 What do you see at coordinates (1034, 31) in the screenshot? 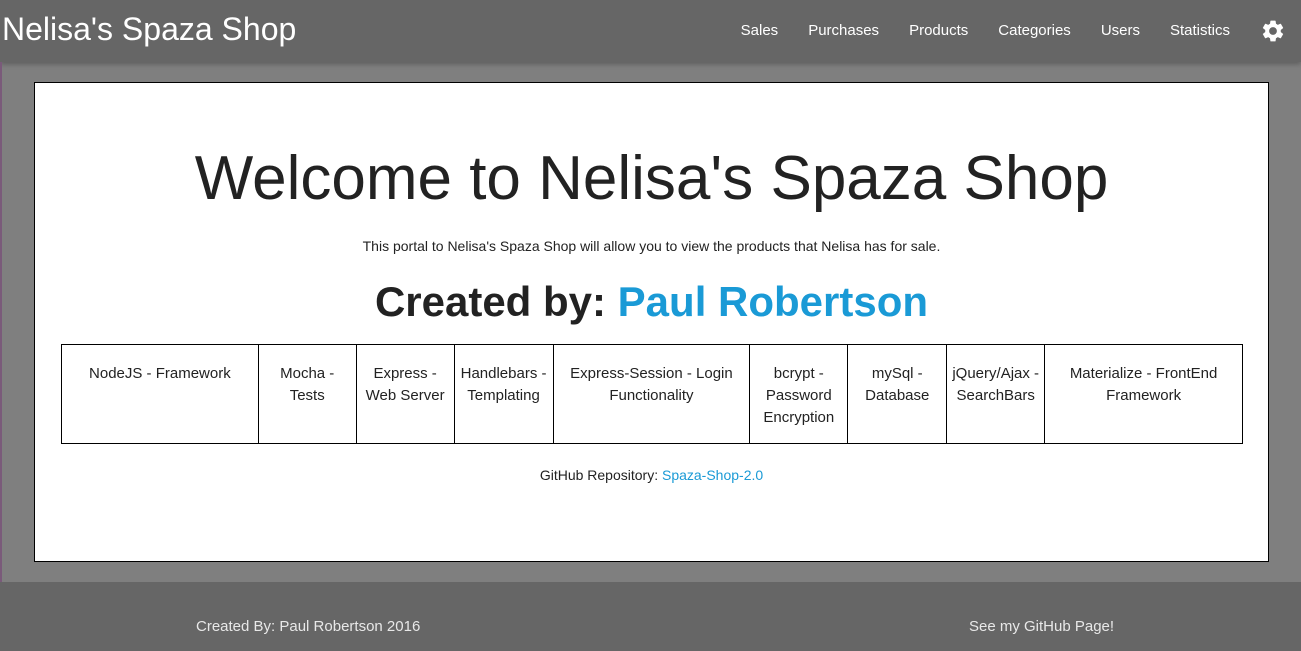
I see `nav-link-categories: Categories` at bounding box center [1034, 31].